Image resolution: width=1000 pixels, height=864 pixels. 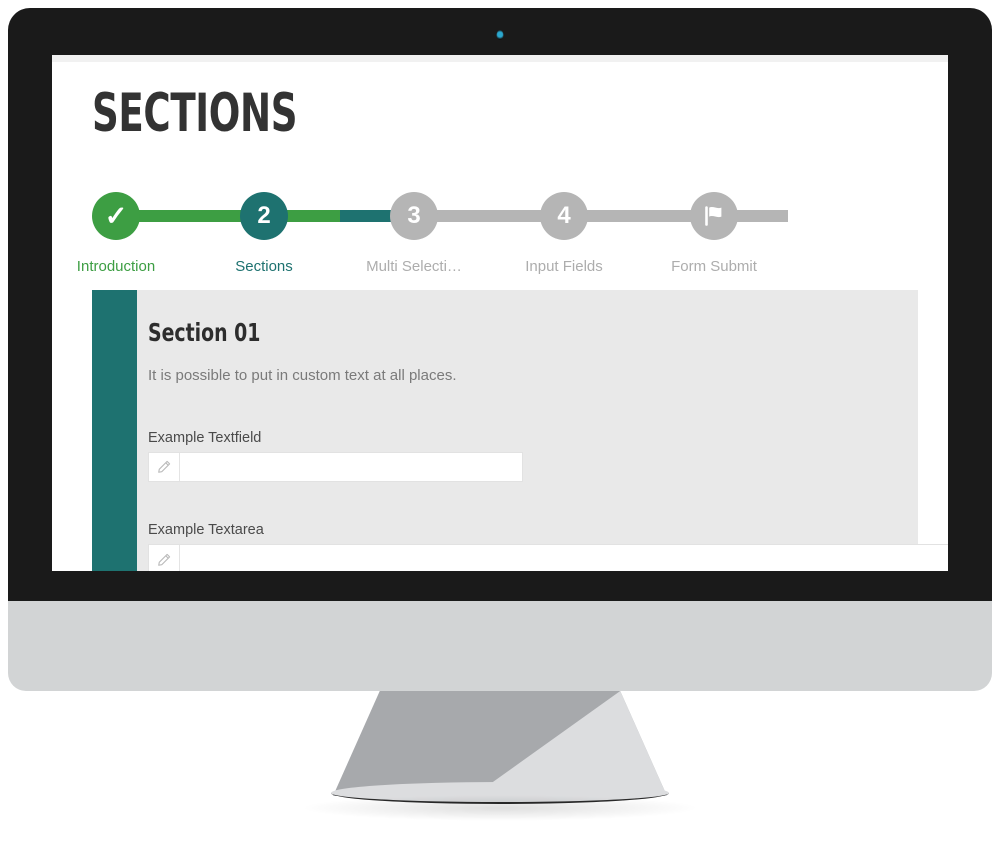 What do you see at coordinates (500, 58) in the screenshot?
I see `screen-top-strip` at bounding box center [500, 58].